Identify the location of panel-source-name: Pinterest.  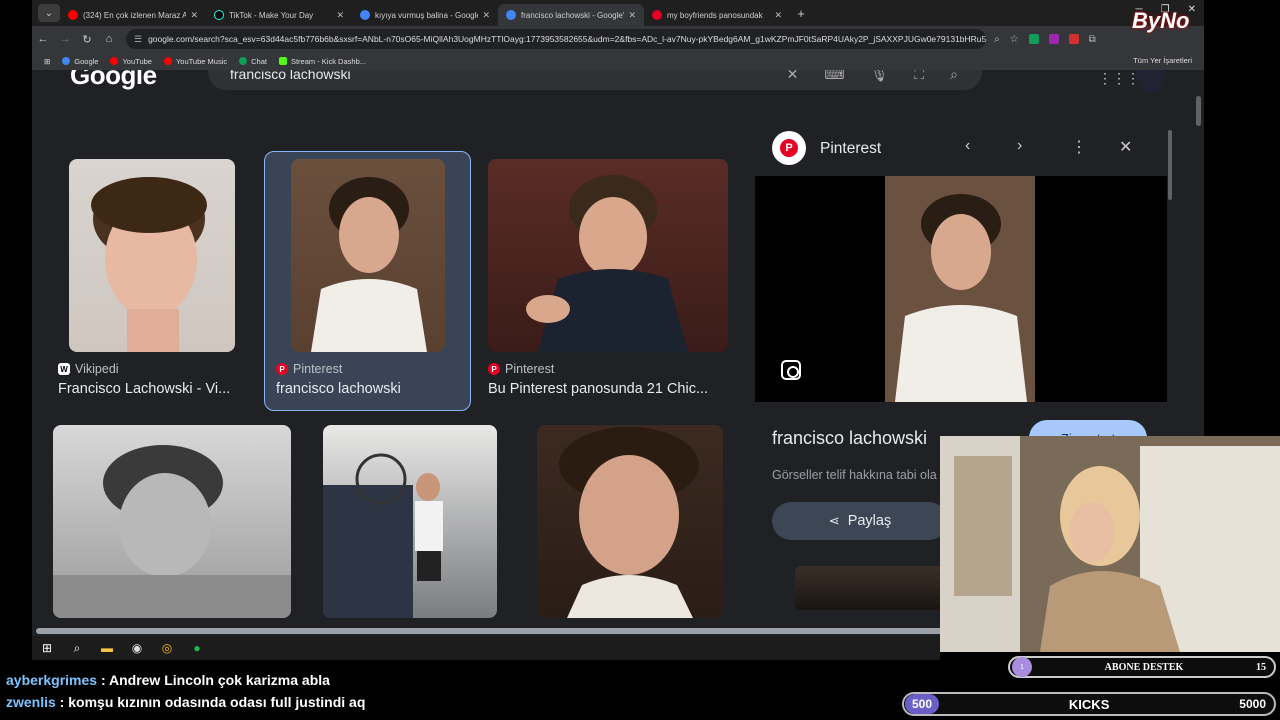
(850, 149).